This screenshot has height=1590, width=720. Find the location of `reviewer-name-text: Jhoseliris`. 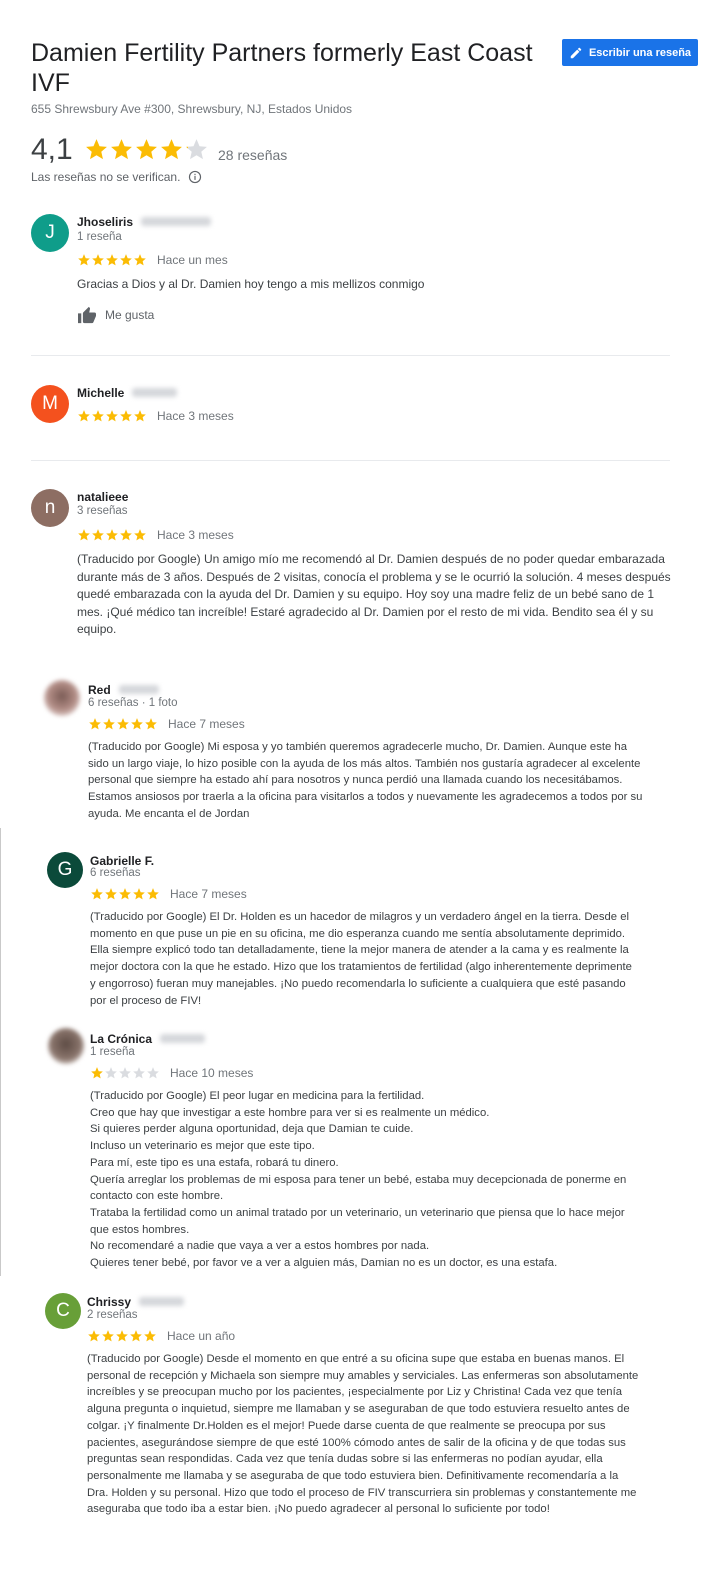

reviewer-name-text: Jhoseliris is located at coordinates (105, 222).